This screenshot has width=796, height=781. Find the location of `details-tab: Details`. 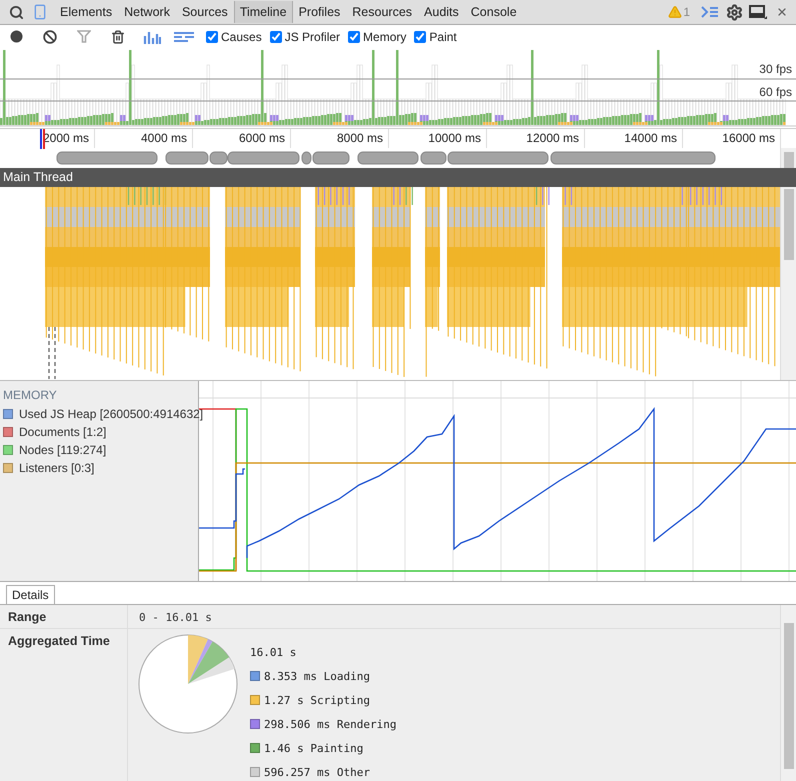

details-tab: Details is located at coordinates (30, 594).